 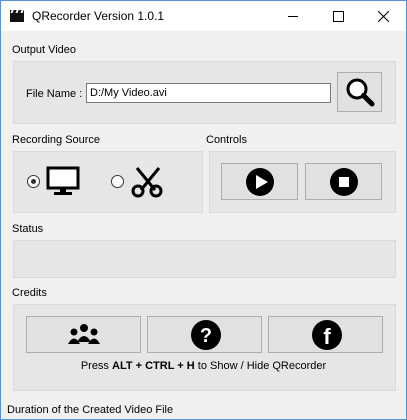 I want to click on svg-text: f, so click(x=327, y=336).